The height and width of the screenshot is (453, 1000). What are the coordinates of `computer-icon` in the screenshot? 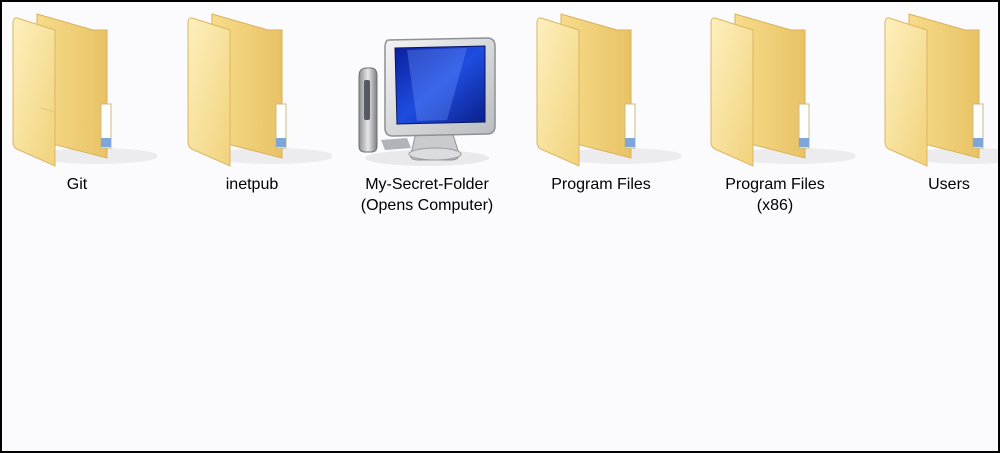 It's located at (427, 101).